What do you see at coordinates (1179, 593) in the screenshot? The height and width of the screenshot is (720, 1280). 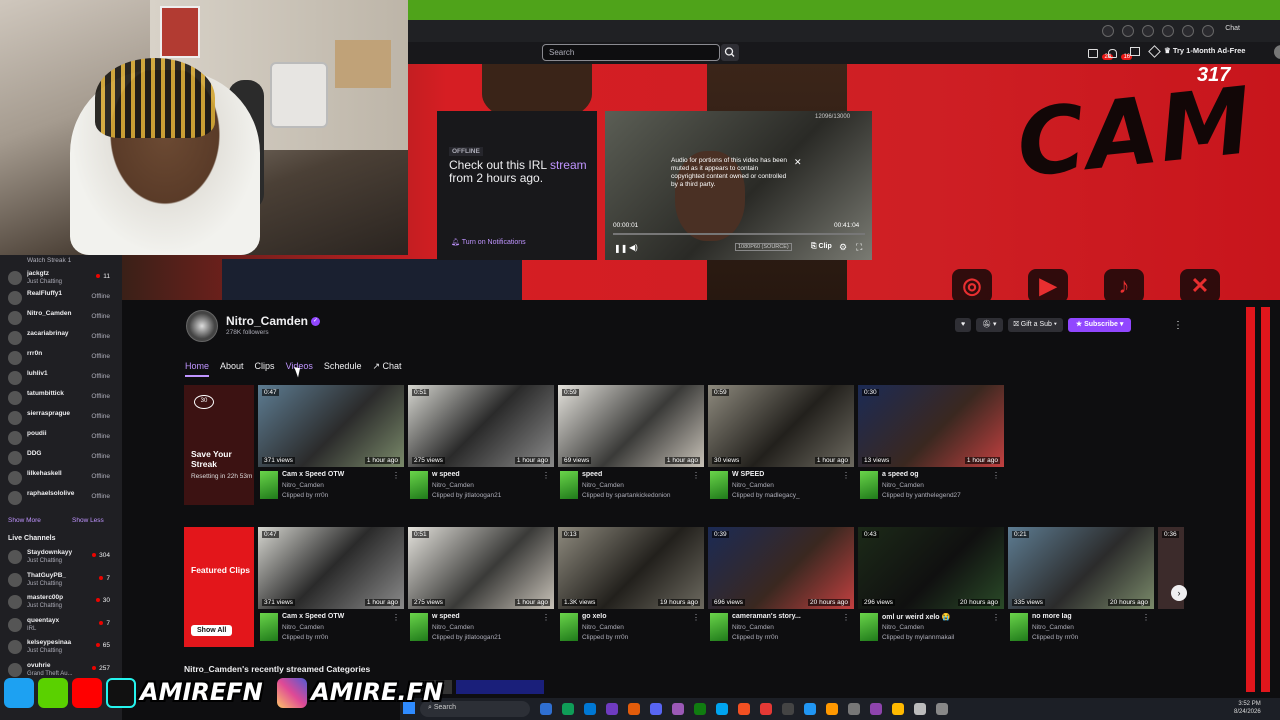 I see `chevron-right-icon: ›` at bounding box center [1179, 593].